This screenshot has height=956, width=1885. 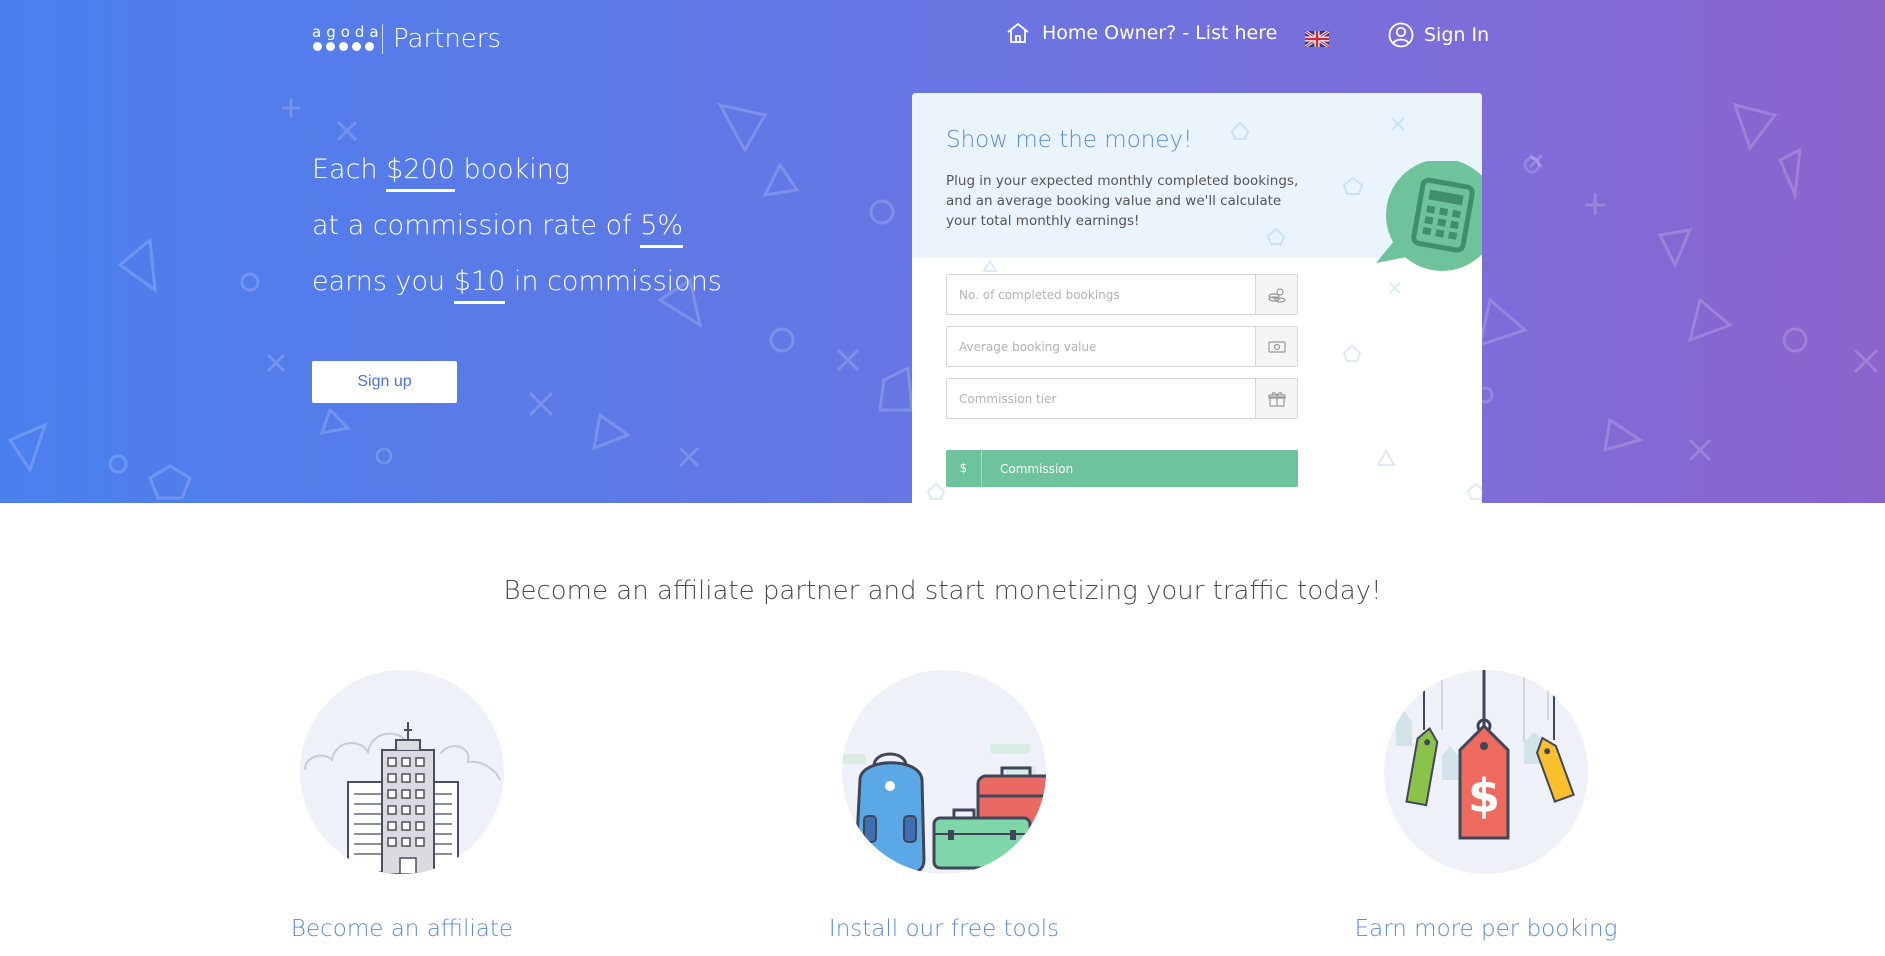 What do you see at coordinates (1485, 755) in the screenshot?
I see `price-tag-icon: $` at bounding box center [1485, 755].